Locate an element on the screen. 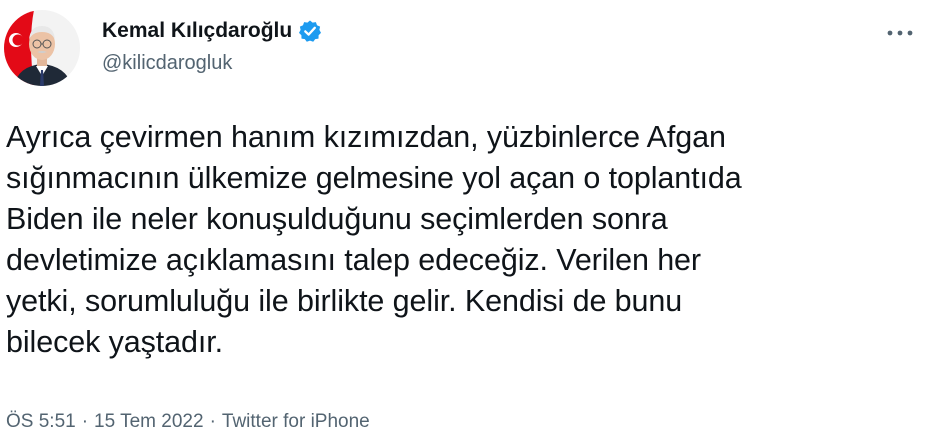 Image resolution: width=932 pixels, height=439 pixels. more-options-button is located at coordinates (900, 33).